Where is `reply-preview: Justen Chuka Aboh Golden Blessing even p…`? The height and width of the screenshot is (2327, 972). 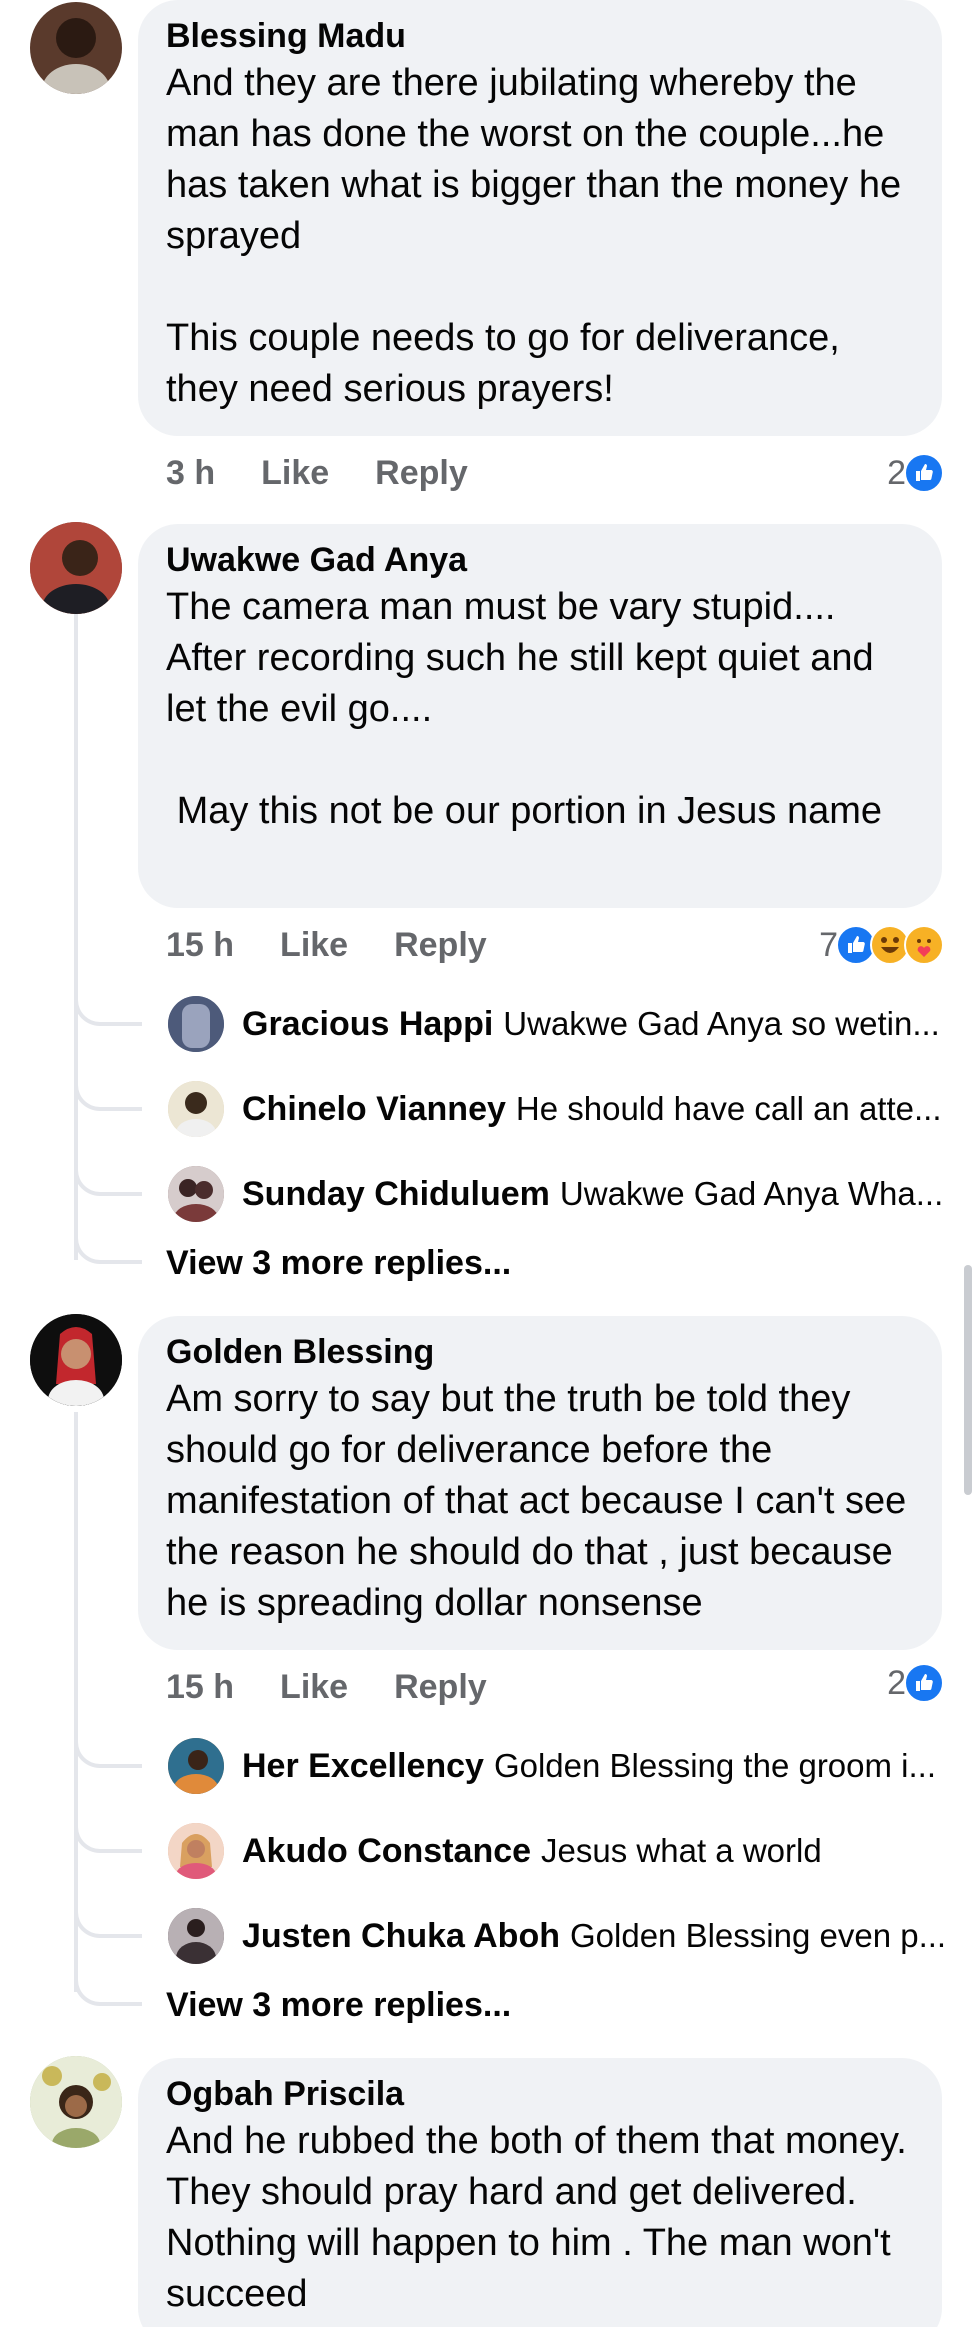 reply-preview: Justen Chuka Aboh Golden Blessing even p… is located at coordinates (558, 1936).